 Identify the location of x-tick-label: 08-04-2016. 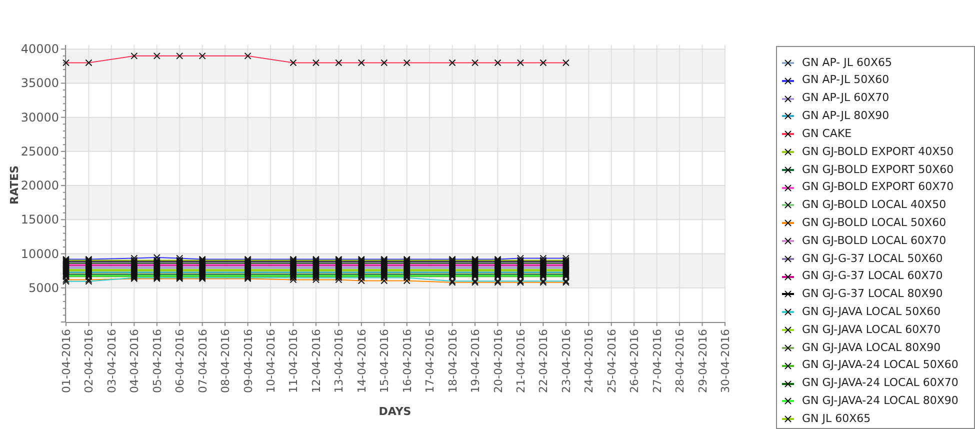
(225, 361).